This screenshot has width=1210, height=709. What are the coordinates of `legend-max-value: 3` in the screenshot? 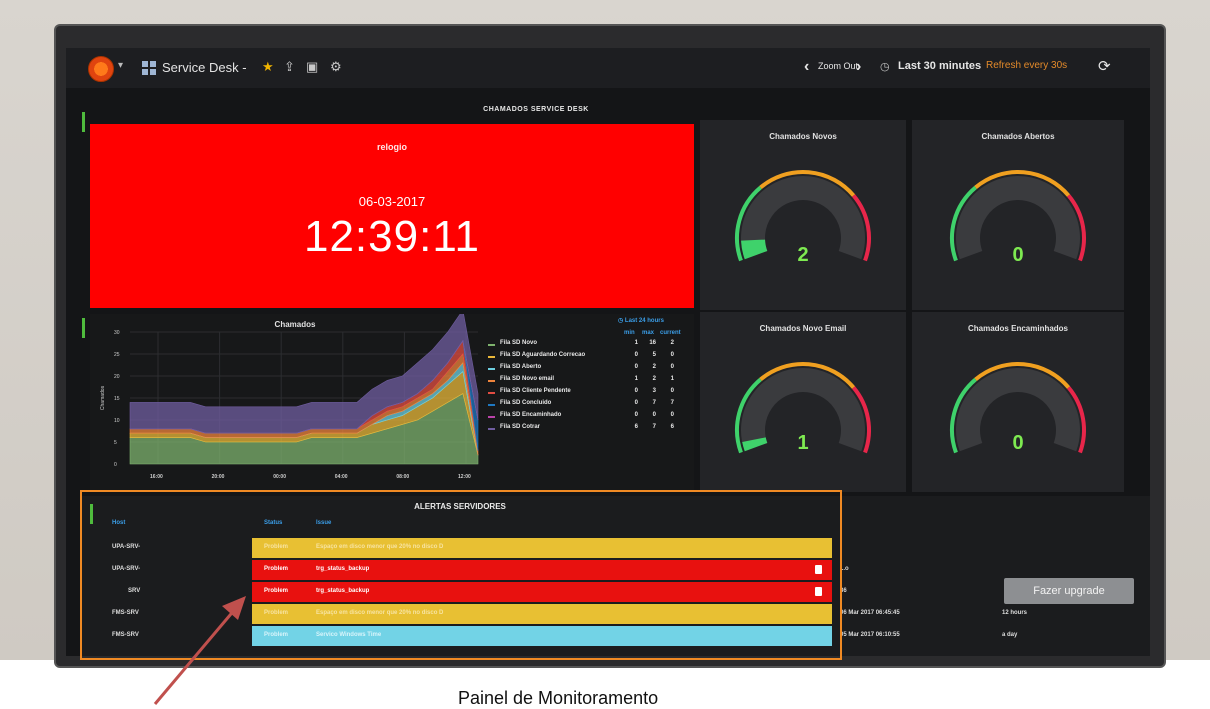 It's located at (654, 391).